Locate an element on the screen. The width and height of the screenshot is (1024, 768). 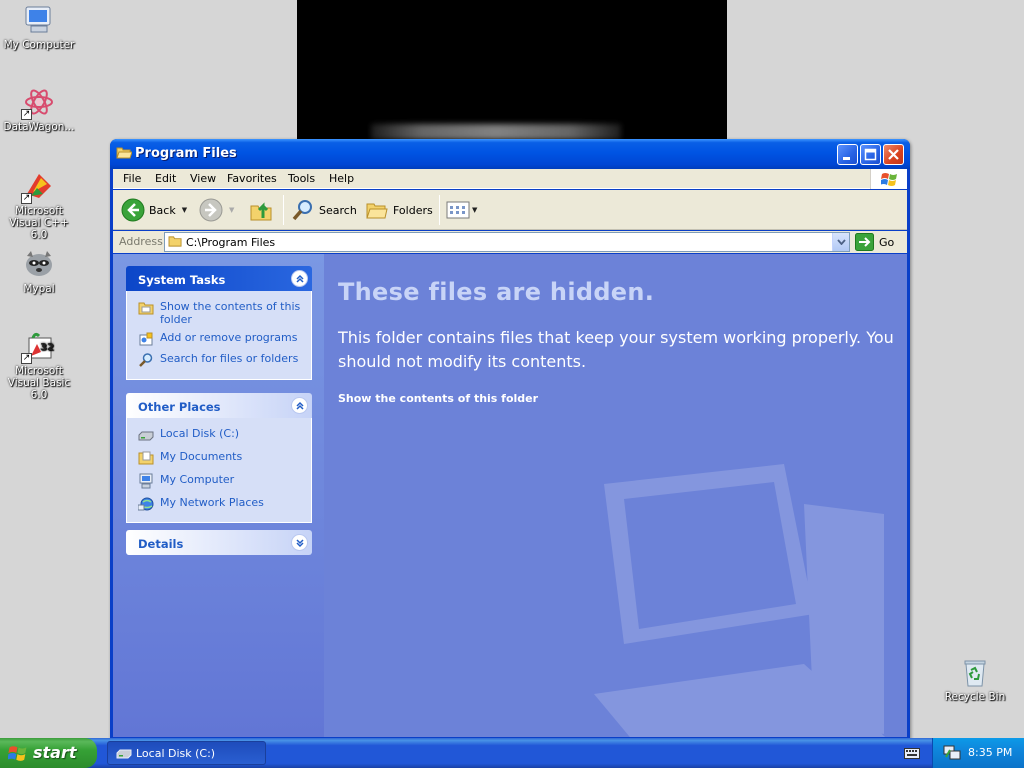
forward-button: ▼ is located at coordinates (216, 210).